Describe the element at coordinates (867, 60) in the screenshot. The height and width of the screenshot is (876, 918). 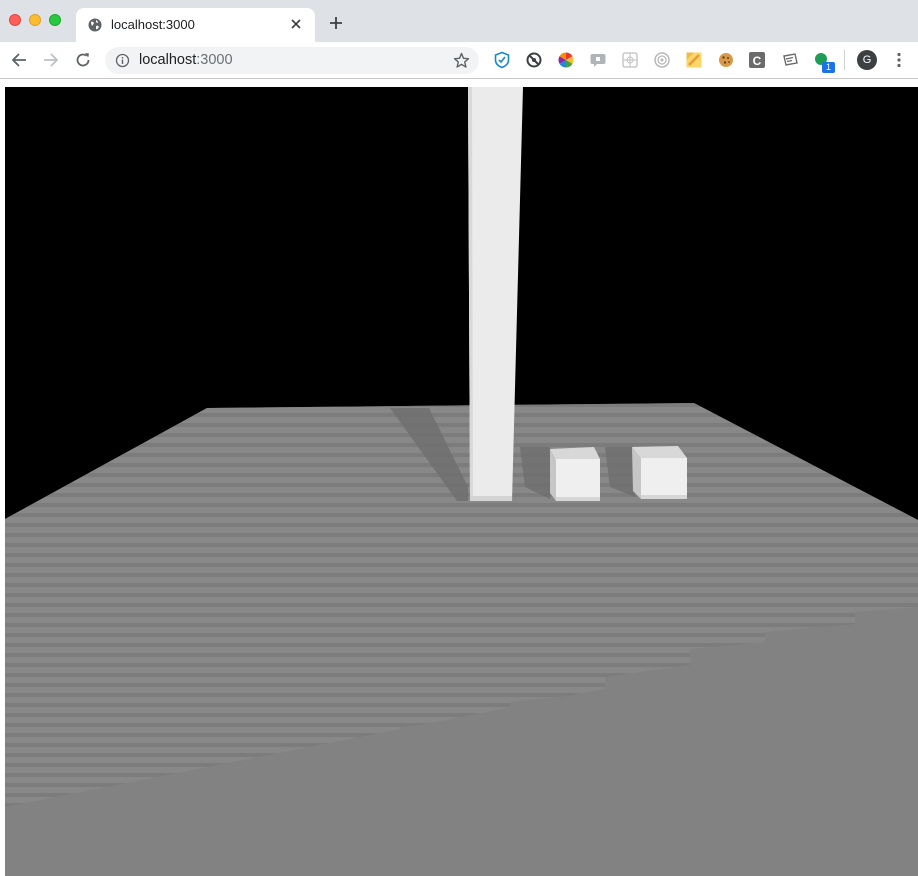
I see `profile-avatar: G` at that location.